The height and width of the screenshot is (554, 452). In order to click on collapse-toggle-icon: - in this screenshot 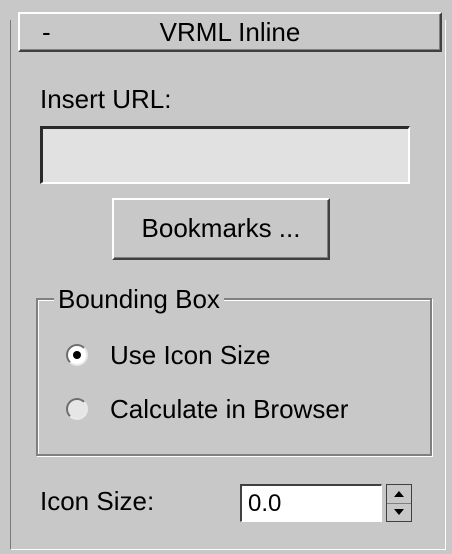, I will do `click(46, 32)`.